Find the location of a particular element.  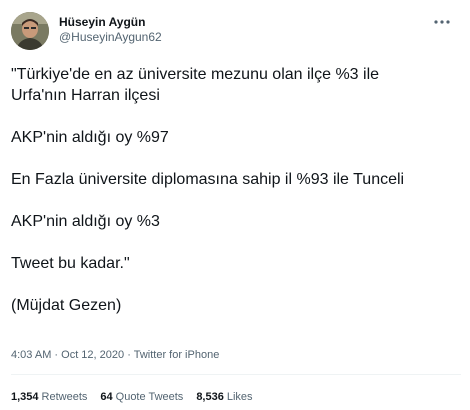

tweet-time: 4:03 AM is located at coordinates (31, 355).